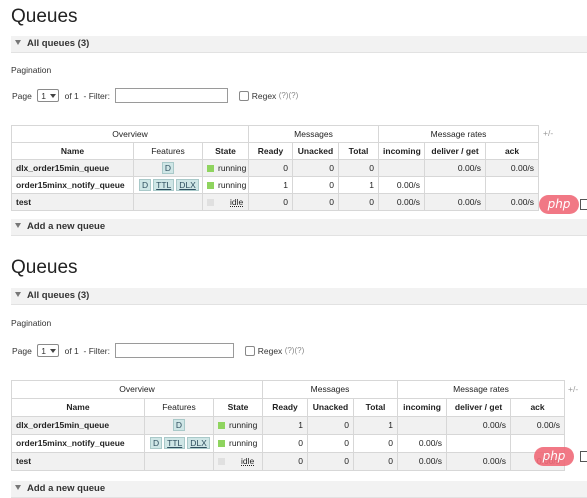 The height and width of the screenshot is (498, 587). I want to click on chevron-down-icon, so click(53, 351).